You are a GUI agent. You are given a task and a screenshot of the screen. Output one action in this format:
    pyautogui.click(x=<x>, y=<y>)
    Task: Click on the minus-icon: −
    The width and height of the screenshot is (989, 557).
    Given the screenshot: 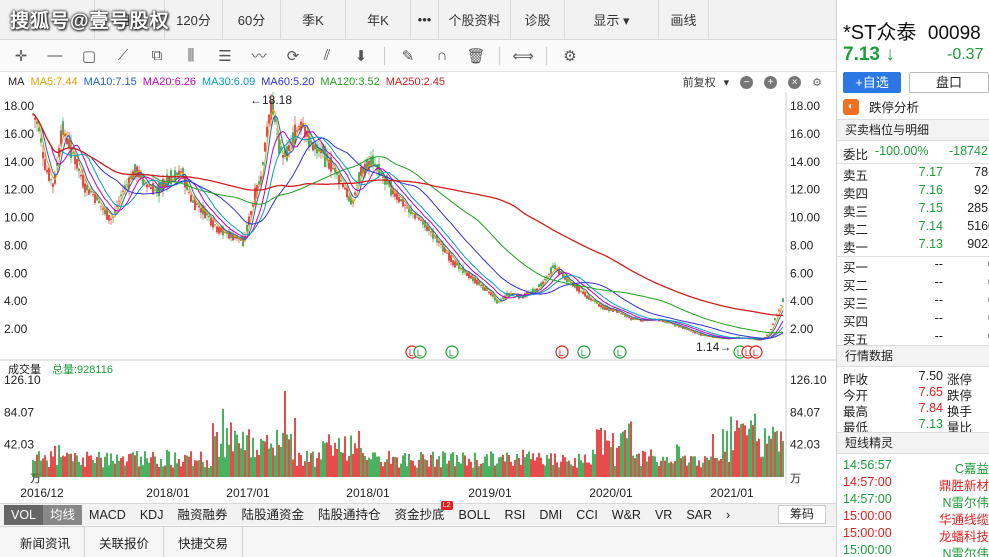 What is the action you would take?
    pyautogui.click(x=747, y=82)
    